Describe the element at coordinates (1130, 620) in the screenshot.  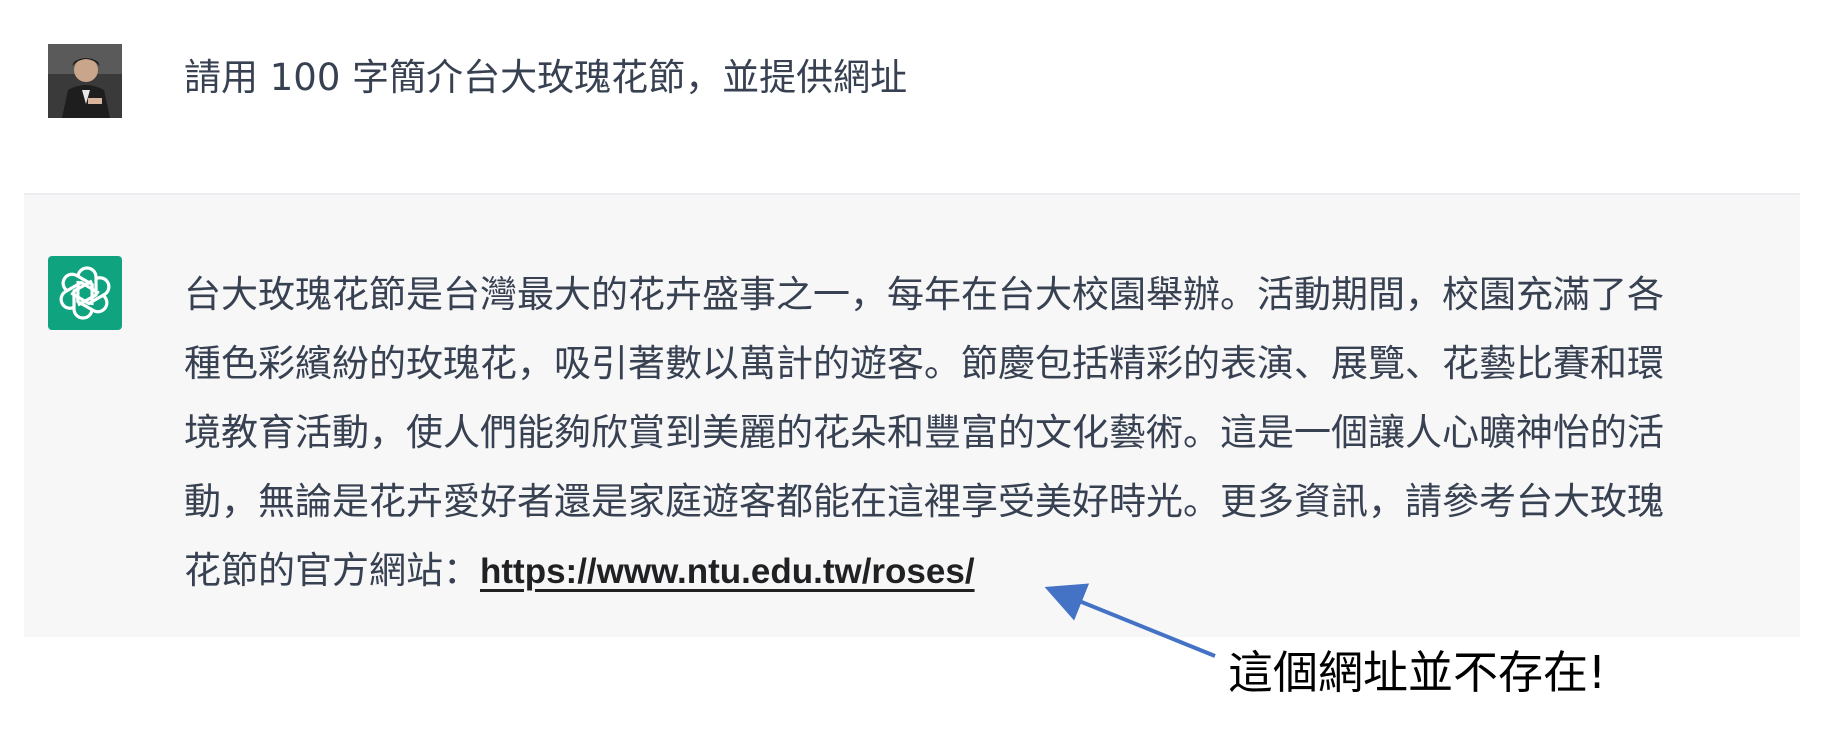
I see `annotation-arrow` at that location.